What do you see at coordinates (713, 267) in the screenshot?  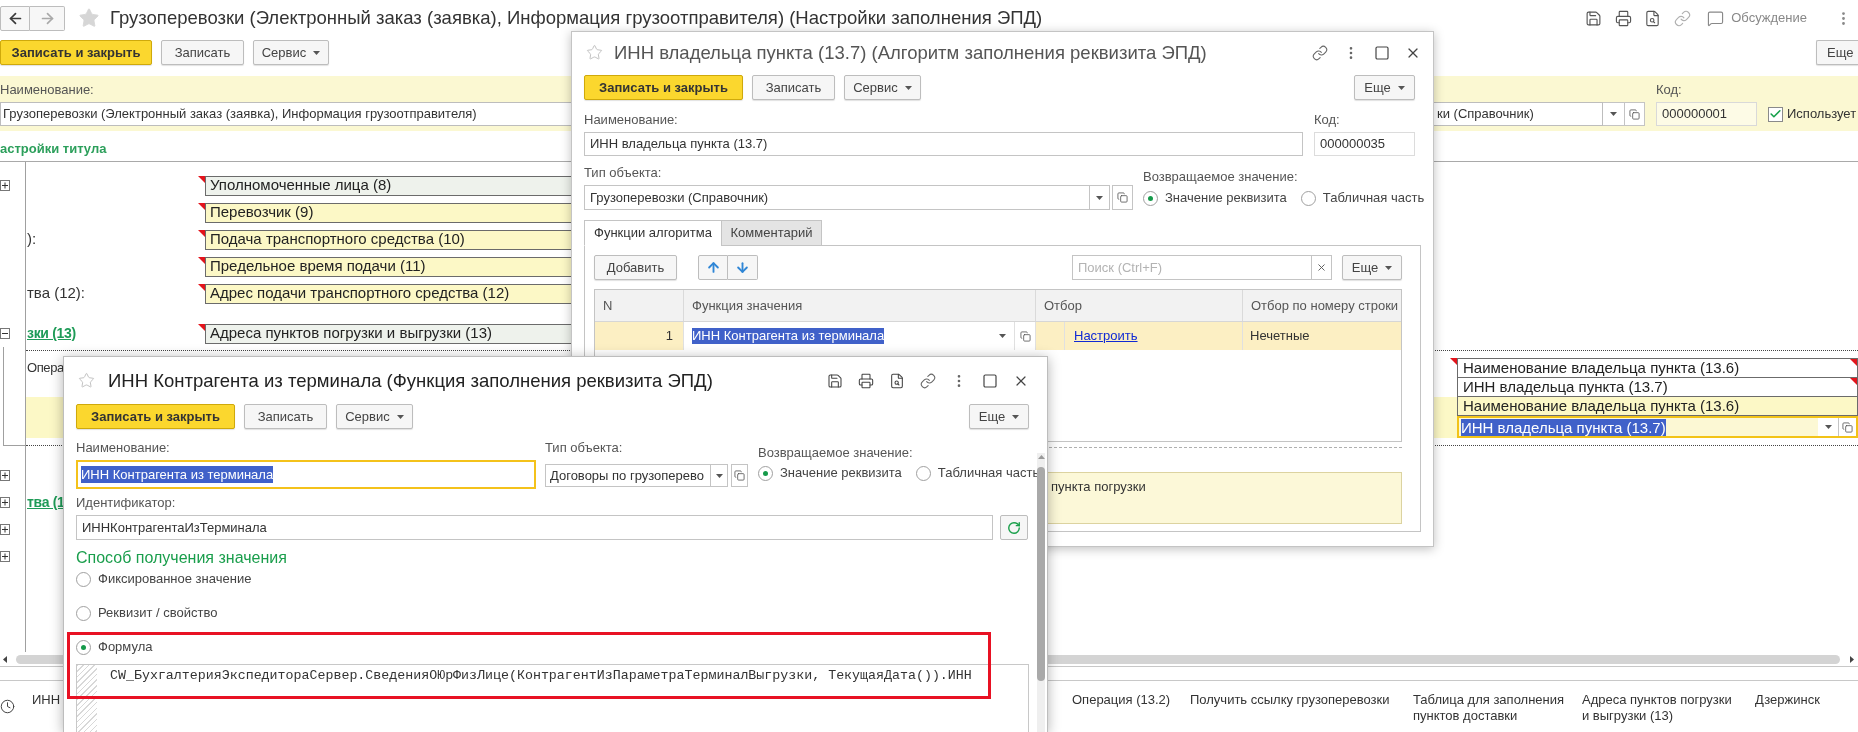 I see `move-up-button` at bounding box center [713, 267].